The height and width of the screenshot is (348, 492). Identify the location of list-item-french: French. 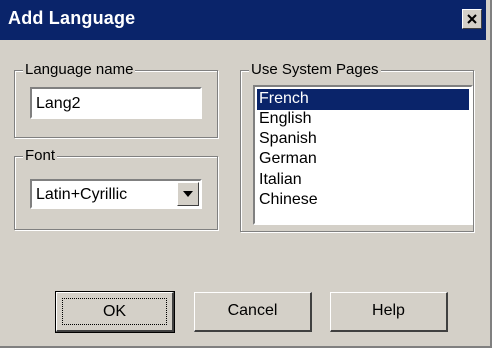
(363, 99).